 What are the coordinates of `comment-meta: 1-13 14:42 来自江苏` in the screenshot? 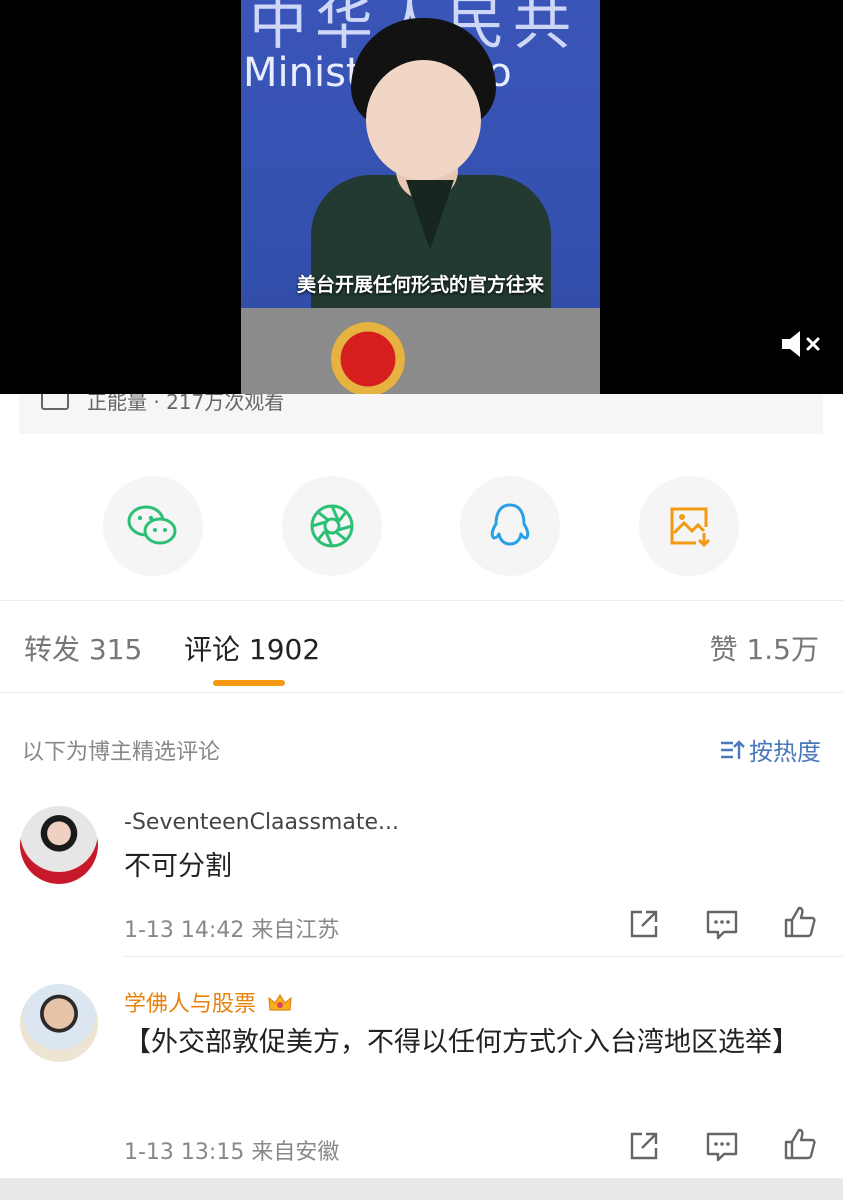 It's located at (232, 930).